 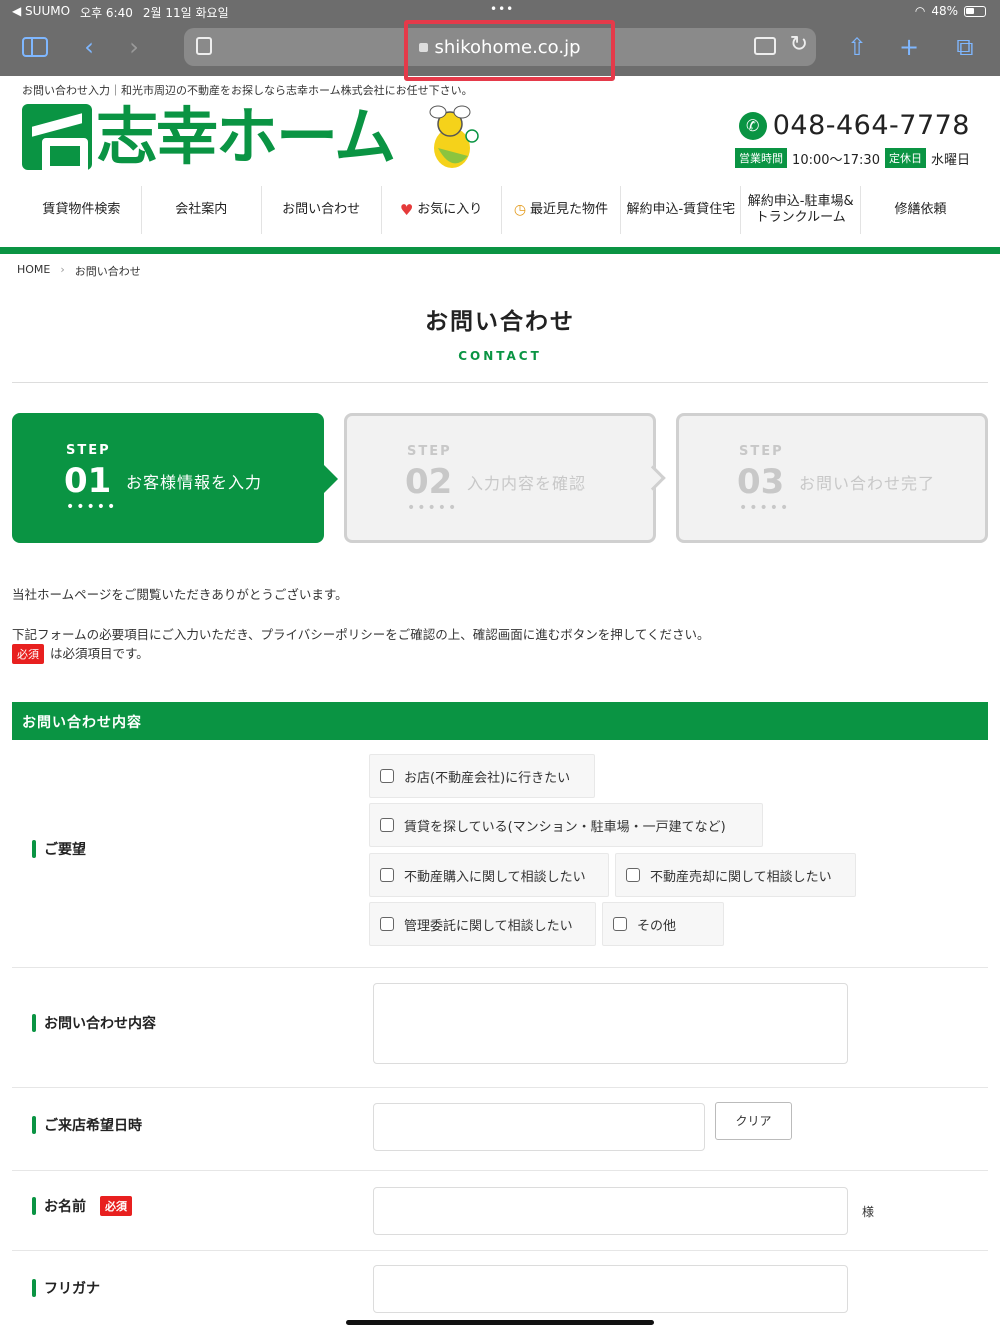 What do you see at coordinates (80, 653) in the screenshot?
I see `intro-required-note: 必須 は必須項目です。` at bounding box center [80, 653].